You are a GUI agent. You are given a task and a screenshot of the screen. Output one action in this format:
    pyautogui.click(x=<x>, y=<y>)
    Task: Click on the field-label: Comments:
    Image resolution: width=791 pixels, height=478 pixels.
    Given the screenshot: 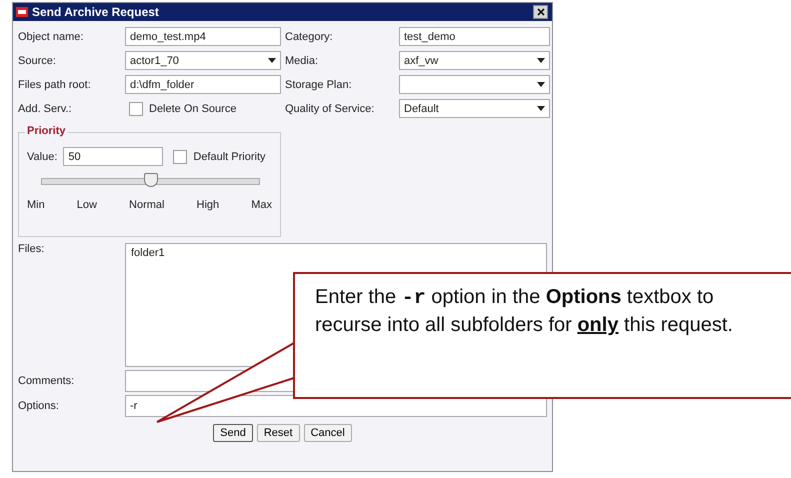 What is the action you would take?
    pyautogui.click(x=47, y=381)
    